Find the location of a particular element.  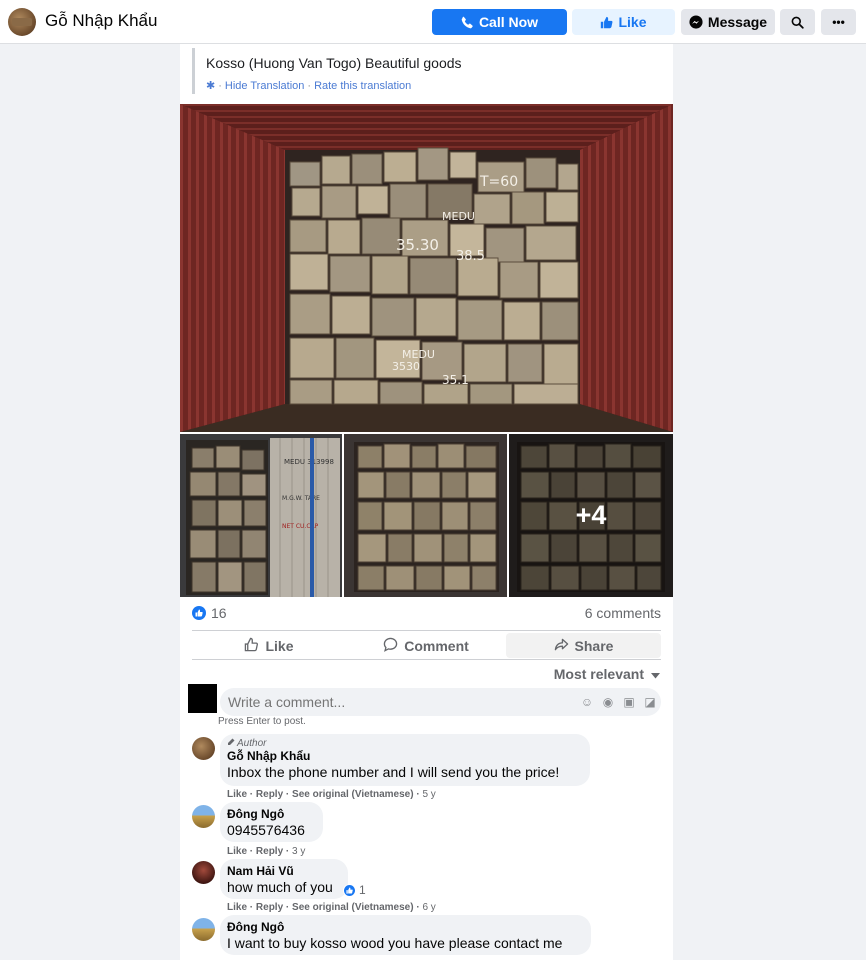

caret-down-icon is located at coordinates (655, 674).